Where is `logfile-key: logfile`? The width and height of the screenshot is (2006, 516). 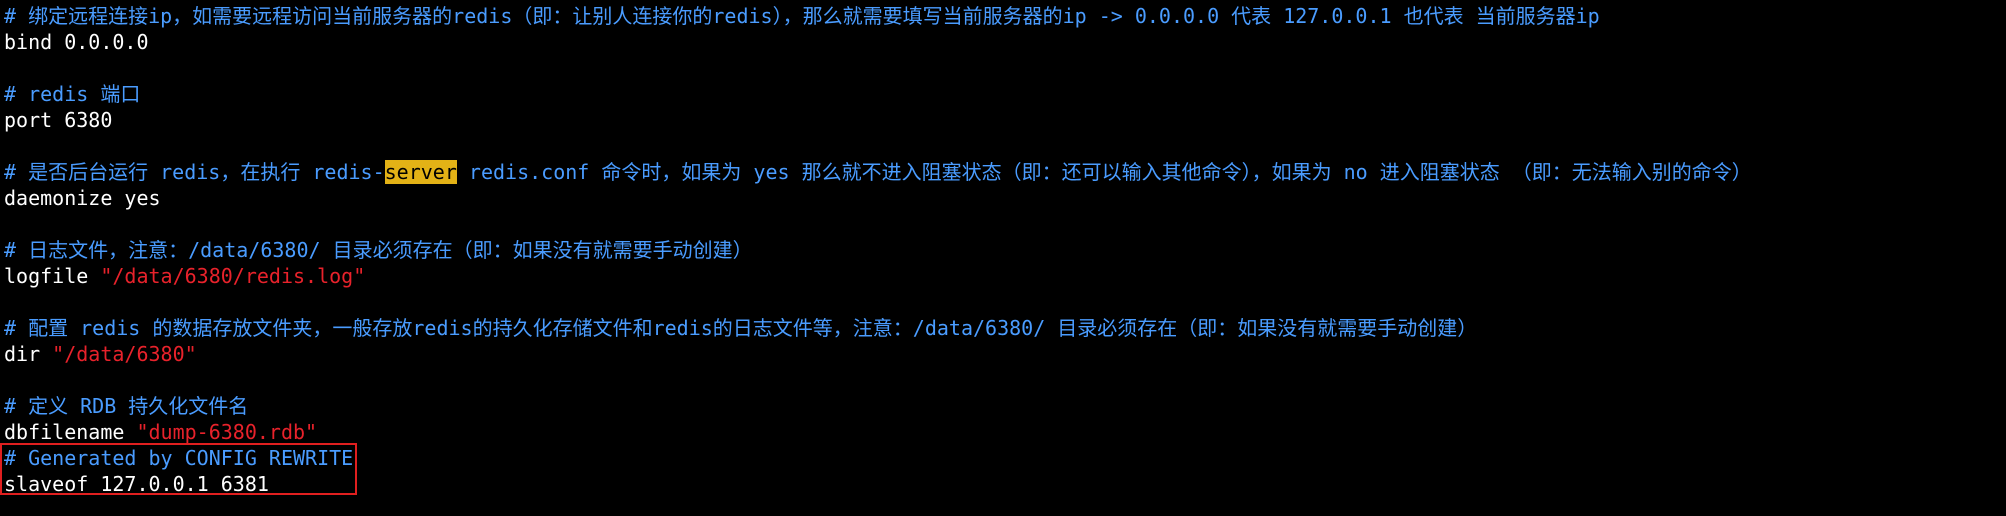 logfile-key: logfile is located at coordinates (52, 276).